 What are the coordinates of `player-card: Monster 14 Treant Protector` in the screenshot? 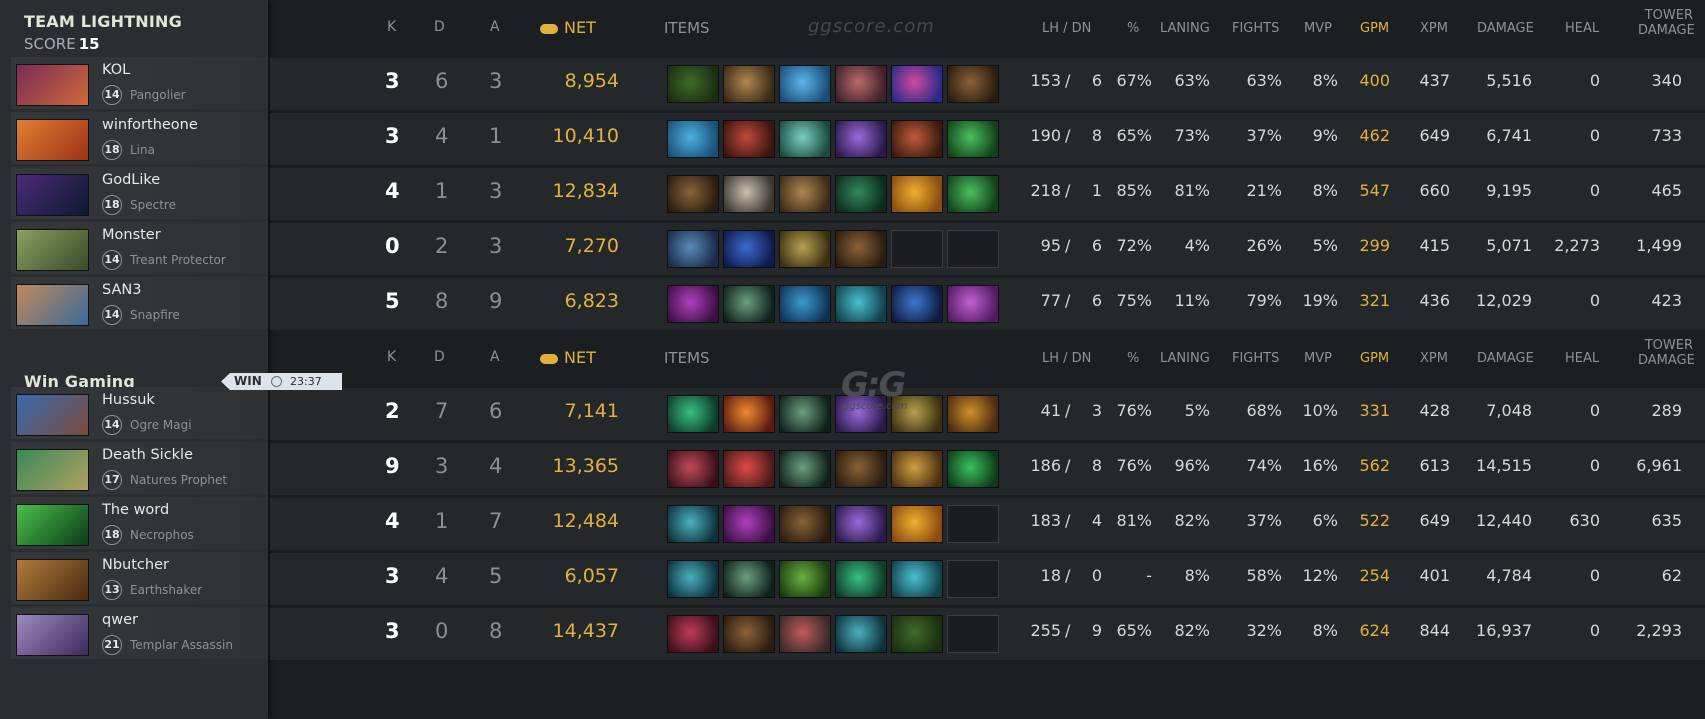 It's located at (139, 248).